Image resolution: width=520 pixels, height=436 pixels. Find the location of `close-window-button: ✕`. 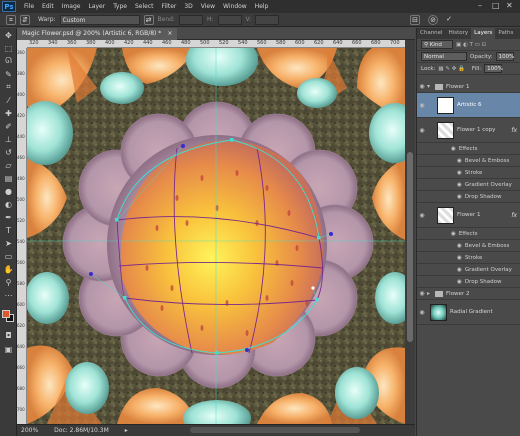

close-window-button: ✕ is located at coordinates (509, 5).